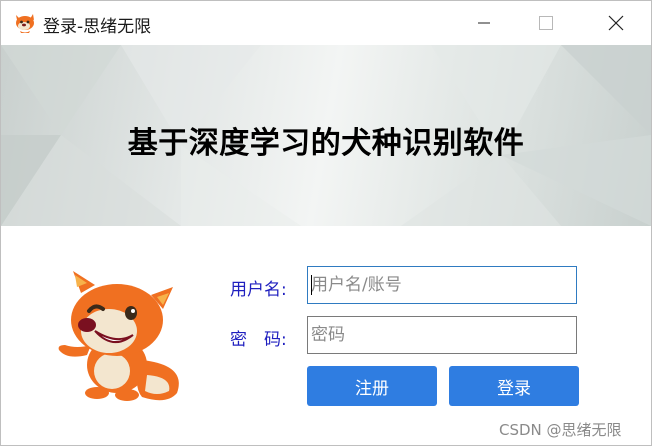  I want to click on minimize-button, so click(484, 23).